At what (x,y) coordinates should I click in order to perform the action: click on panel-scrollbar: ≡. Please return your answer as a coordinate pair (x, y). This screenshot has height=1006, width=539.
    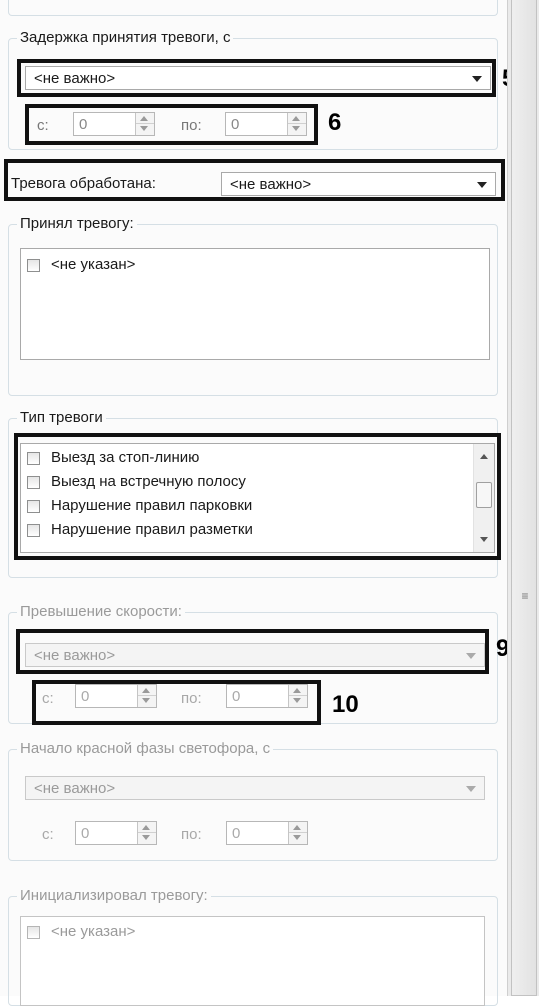
    Looking at the image, I should click on (523, 498).